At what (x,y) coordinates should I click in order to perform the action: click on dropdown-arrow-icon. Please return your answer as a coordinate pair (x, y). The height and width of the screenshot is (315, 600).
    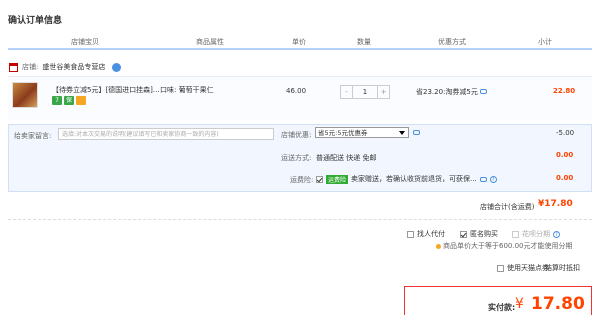
    Looking at the image, I should click on (402, 133).